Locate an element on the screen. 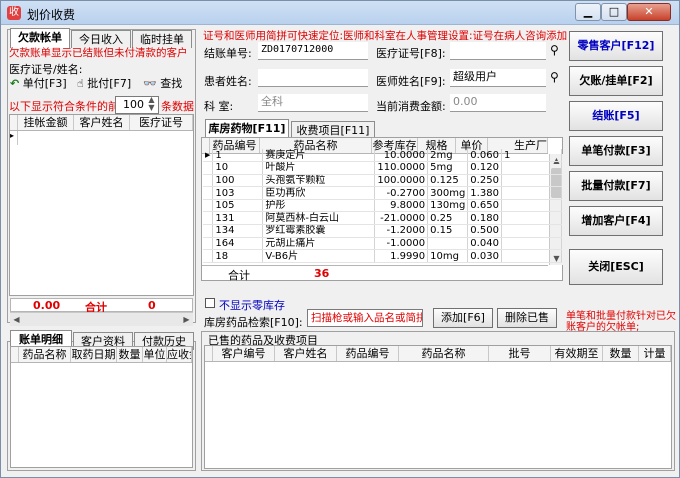 The width and height of the screenshot is (680, 478). drug-code-cell: 134 is located at coordinates (238, 231).